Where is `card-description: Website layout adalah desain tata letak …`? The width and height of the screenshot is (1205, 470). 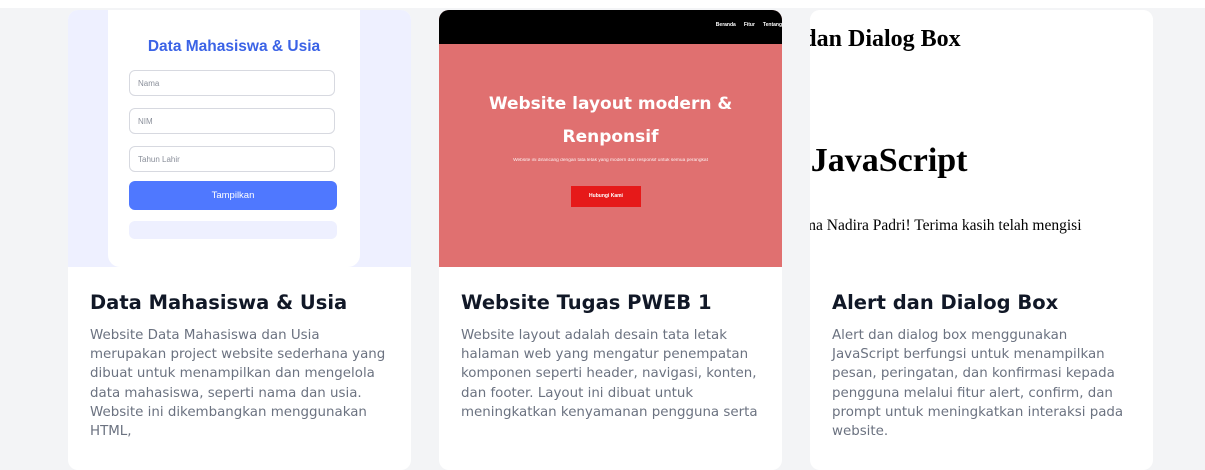 card-description: Website layout adalah desain tata letak … is located at coordinates (609, 374).